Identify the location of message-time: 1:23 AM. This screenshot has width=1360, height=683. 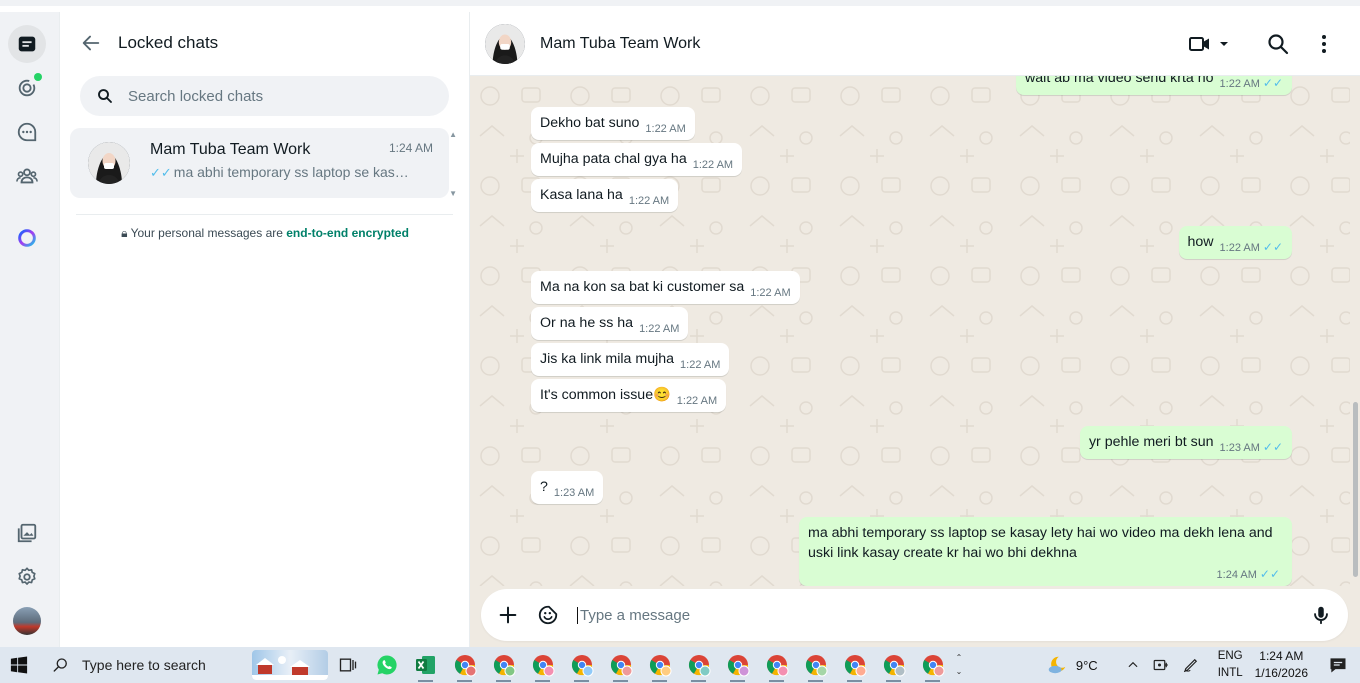
(1239, 448).